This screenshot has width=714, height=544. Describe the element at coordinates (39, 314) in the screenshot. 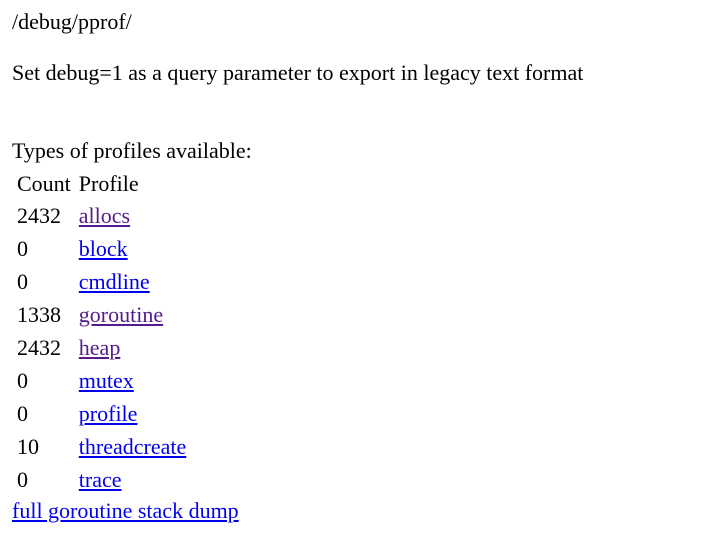

I see `profile-count: 1338` at that location.